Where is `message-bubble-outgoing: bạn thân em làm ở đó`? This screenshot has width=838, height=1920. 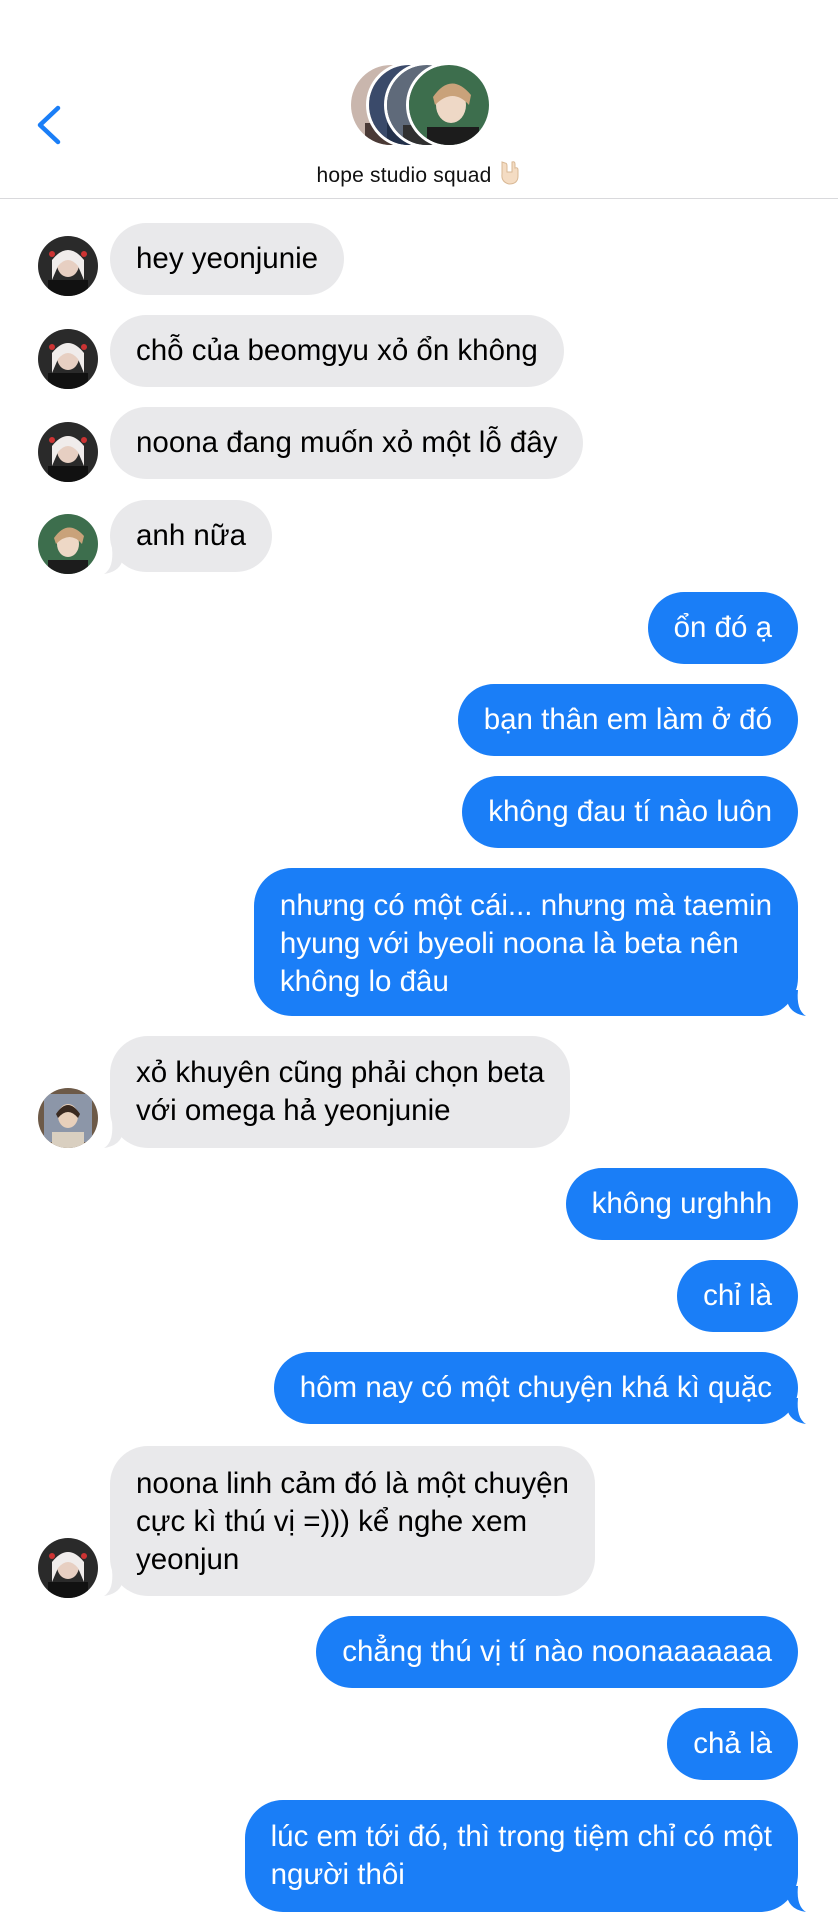 message-bubble-outgoing: bạn thân em làm ở đó is located at coordinates (627, 720).